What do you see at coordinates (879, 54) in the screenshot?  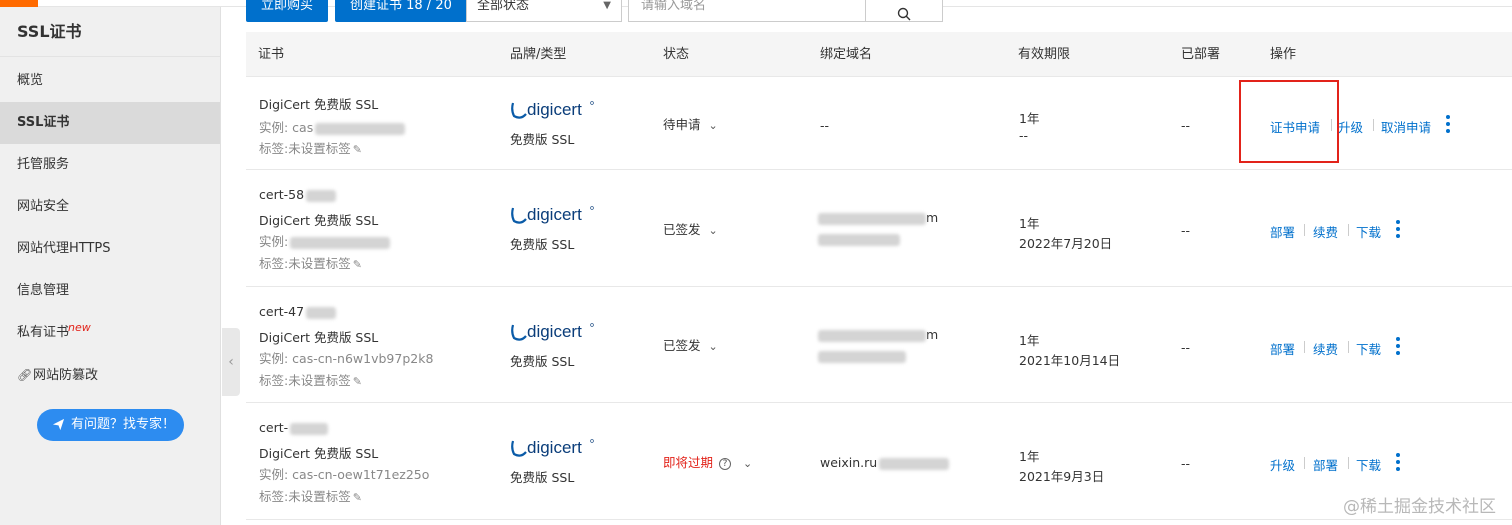 I see `table-header: 证书 品牌/类型 状态 绑定域名 有效期限 已部署 操作` at bounding box center [879, 54].